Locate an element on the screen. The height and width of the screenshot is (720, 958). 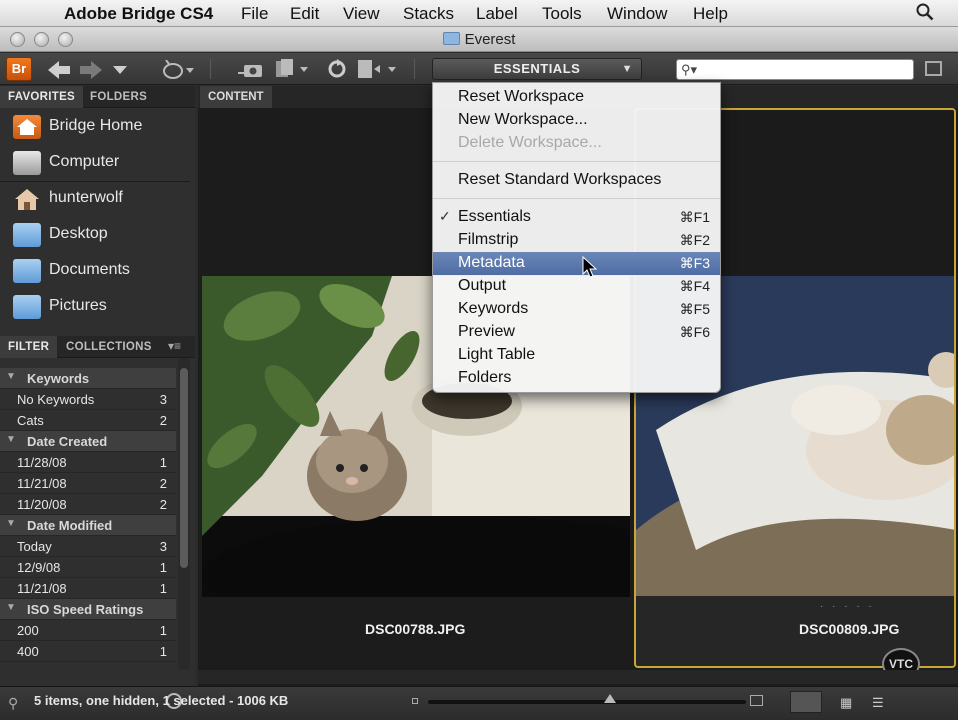
folder-icon is located at coordinates (27, 271).